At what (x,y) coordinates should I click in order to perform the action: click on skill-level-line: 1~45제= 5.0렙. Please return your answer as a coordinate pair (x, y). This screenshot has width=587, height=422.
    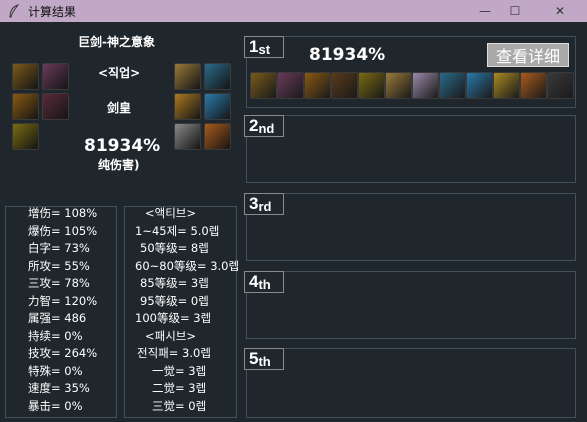
    Looking at the image, I should click on (177, 230).